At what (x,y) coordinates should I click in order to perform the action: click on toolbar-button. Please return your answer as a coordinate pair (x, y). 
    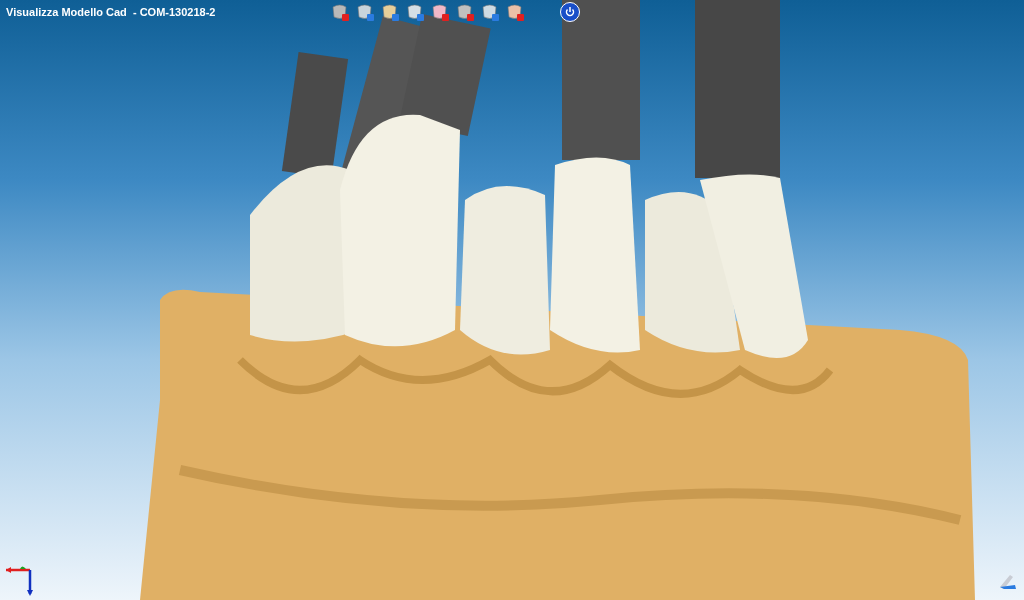
    Looking at the image, I should click on (340, 12).